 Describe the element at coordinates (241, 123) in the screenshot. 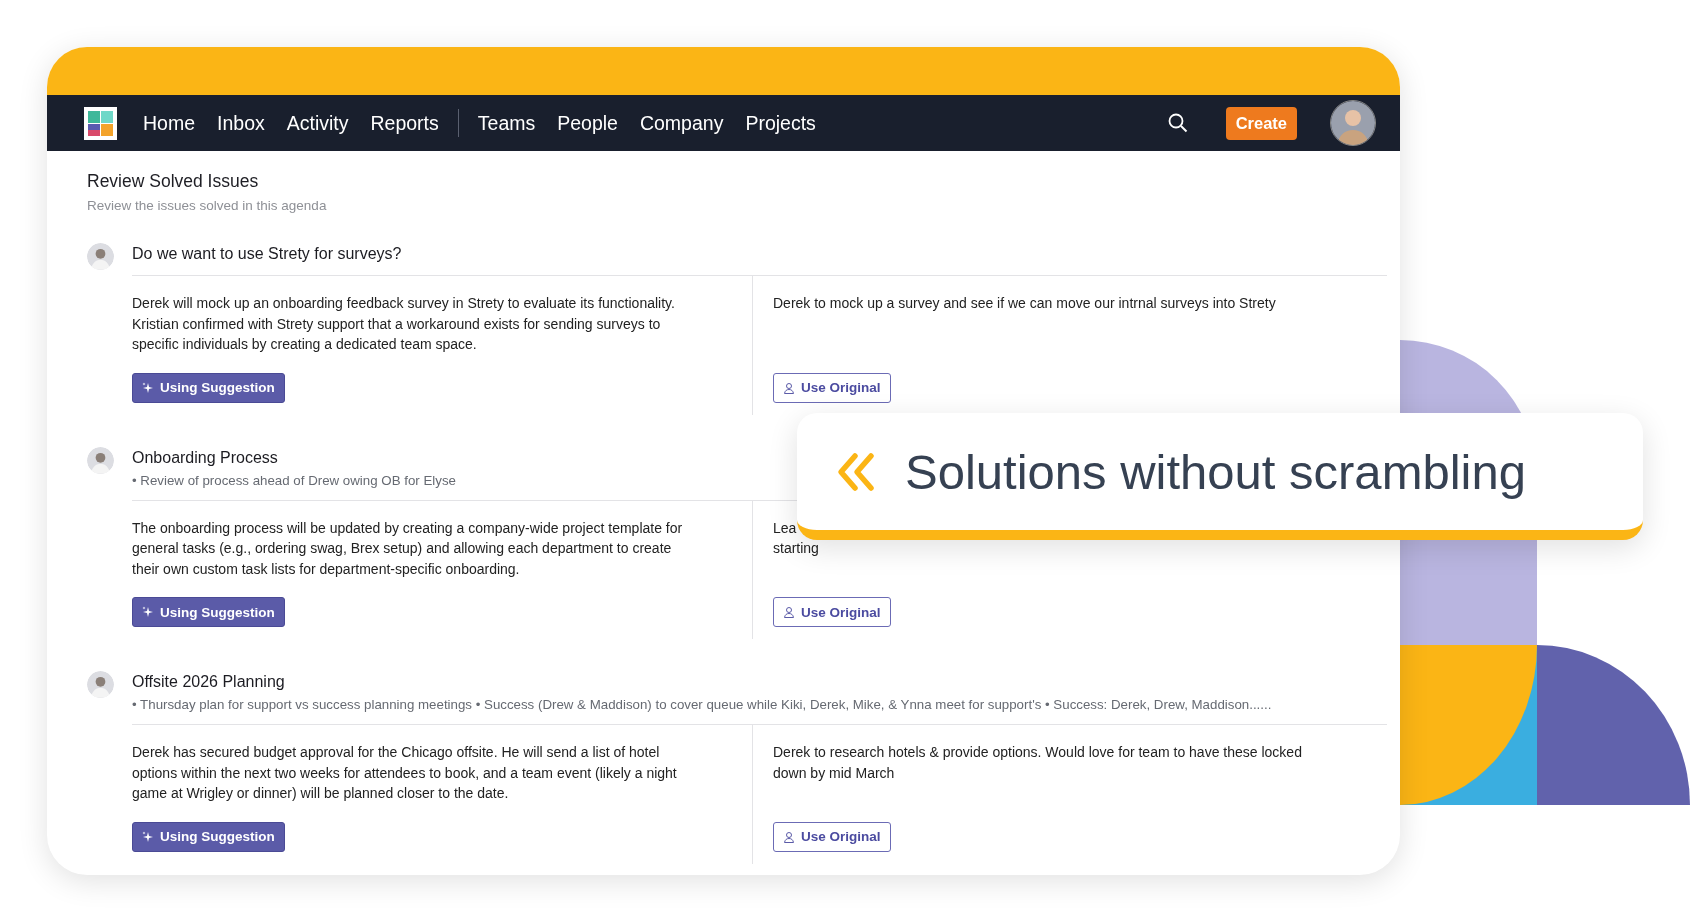

I see `nav-link: Inbox` at that location.